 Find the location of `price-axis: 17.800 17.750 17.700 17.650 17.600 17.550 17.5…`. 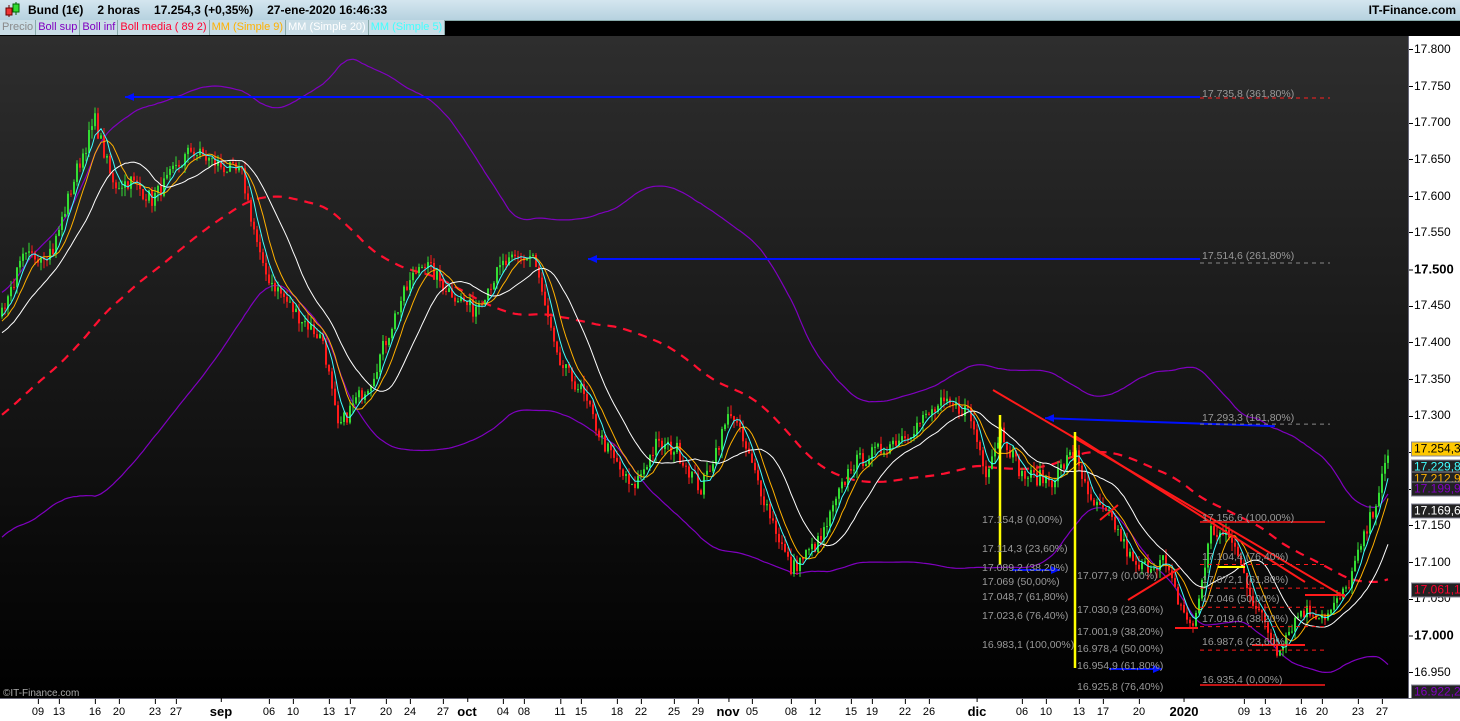

price-axis: 17.800 17.750 17.700 17.650 17.600 17.550 17.5… is located at coordinates (1434, 368).